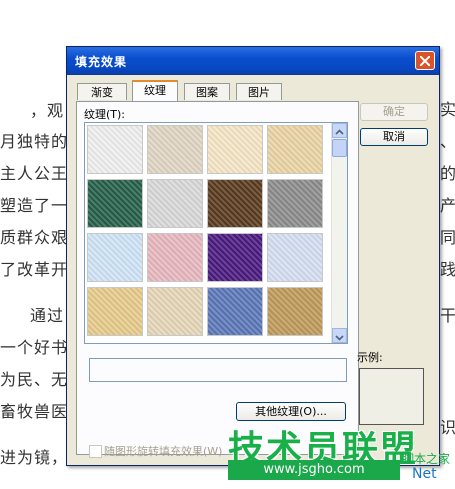 Image resolution: width=455 pixels, height=489 pixels. What do you see at coordinates (34, 379) in the screenshot?
I see `background-text-line: 为民、无` at bounding box center [34, 379].